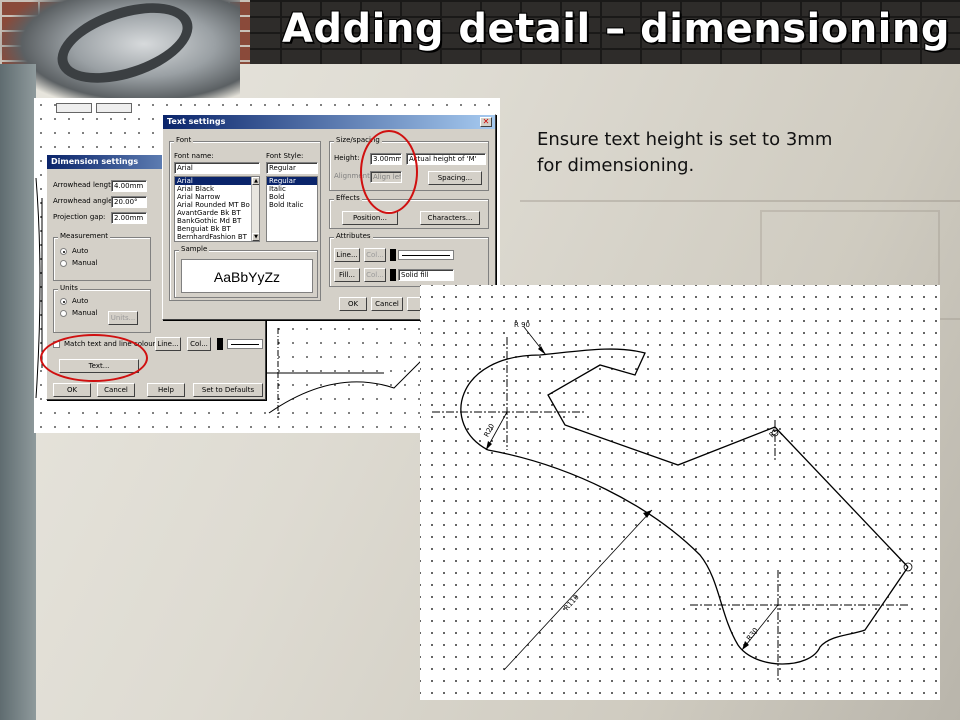 The width and height of the screenshot is (960, 720). Describe the element at coordinates (347, 158) in the screenshot. I see `height-label: Height:` at that location.